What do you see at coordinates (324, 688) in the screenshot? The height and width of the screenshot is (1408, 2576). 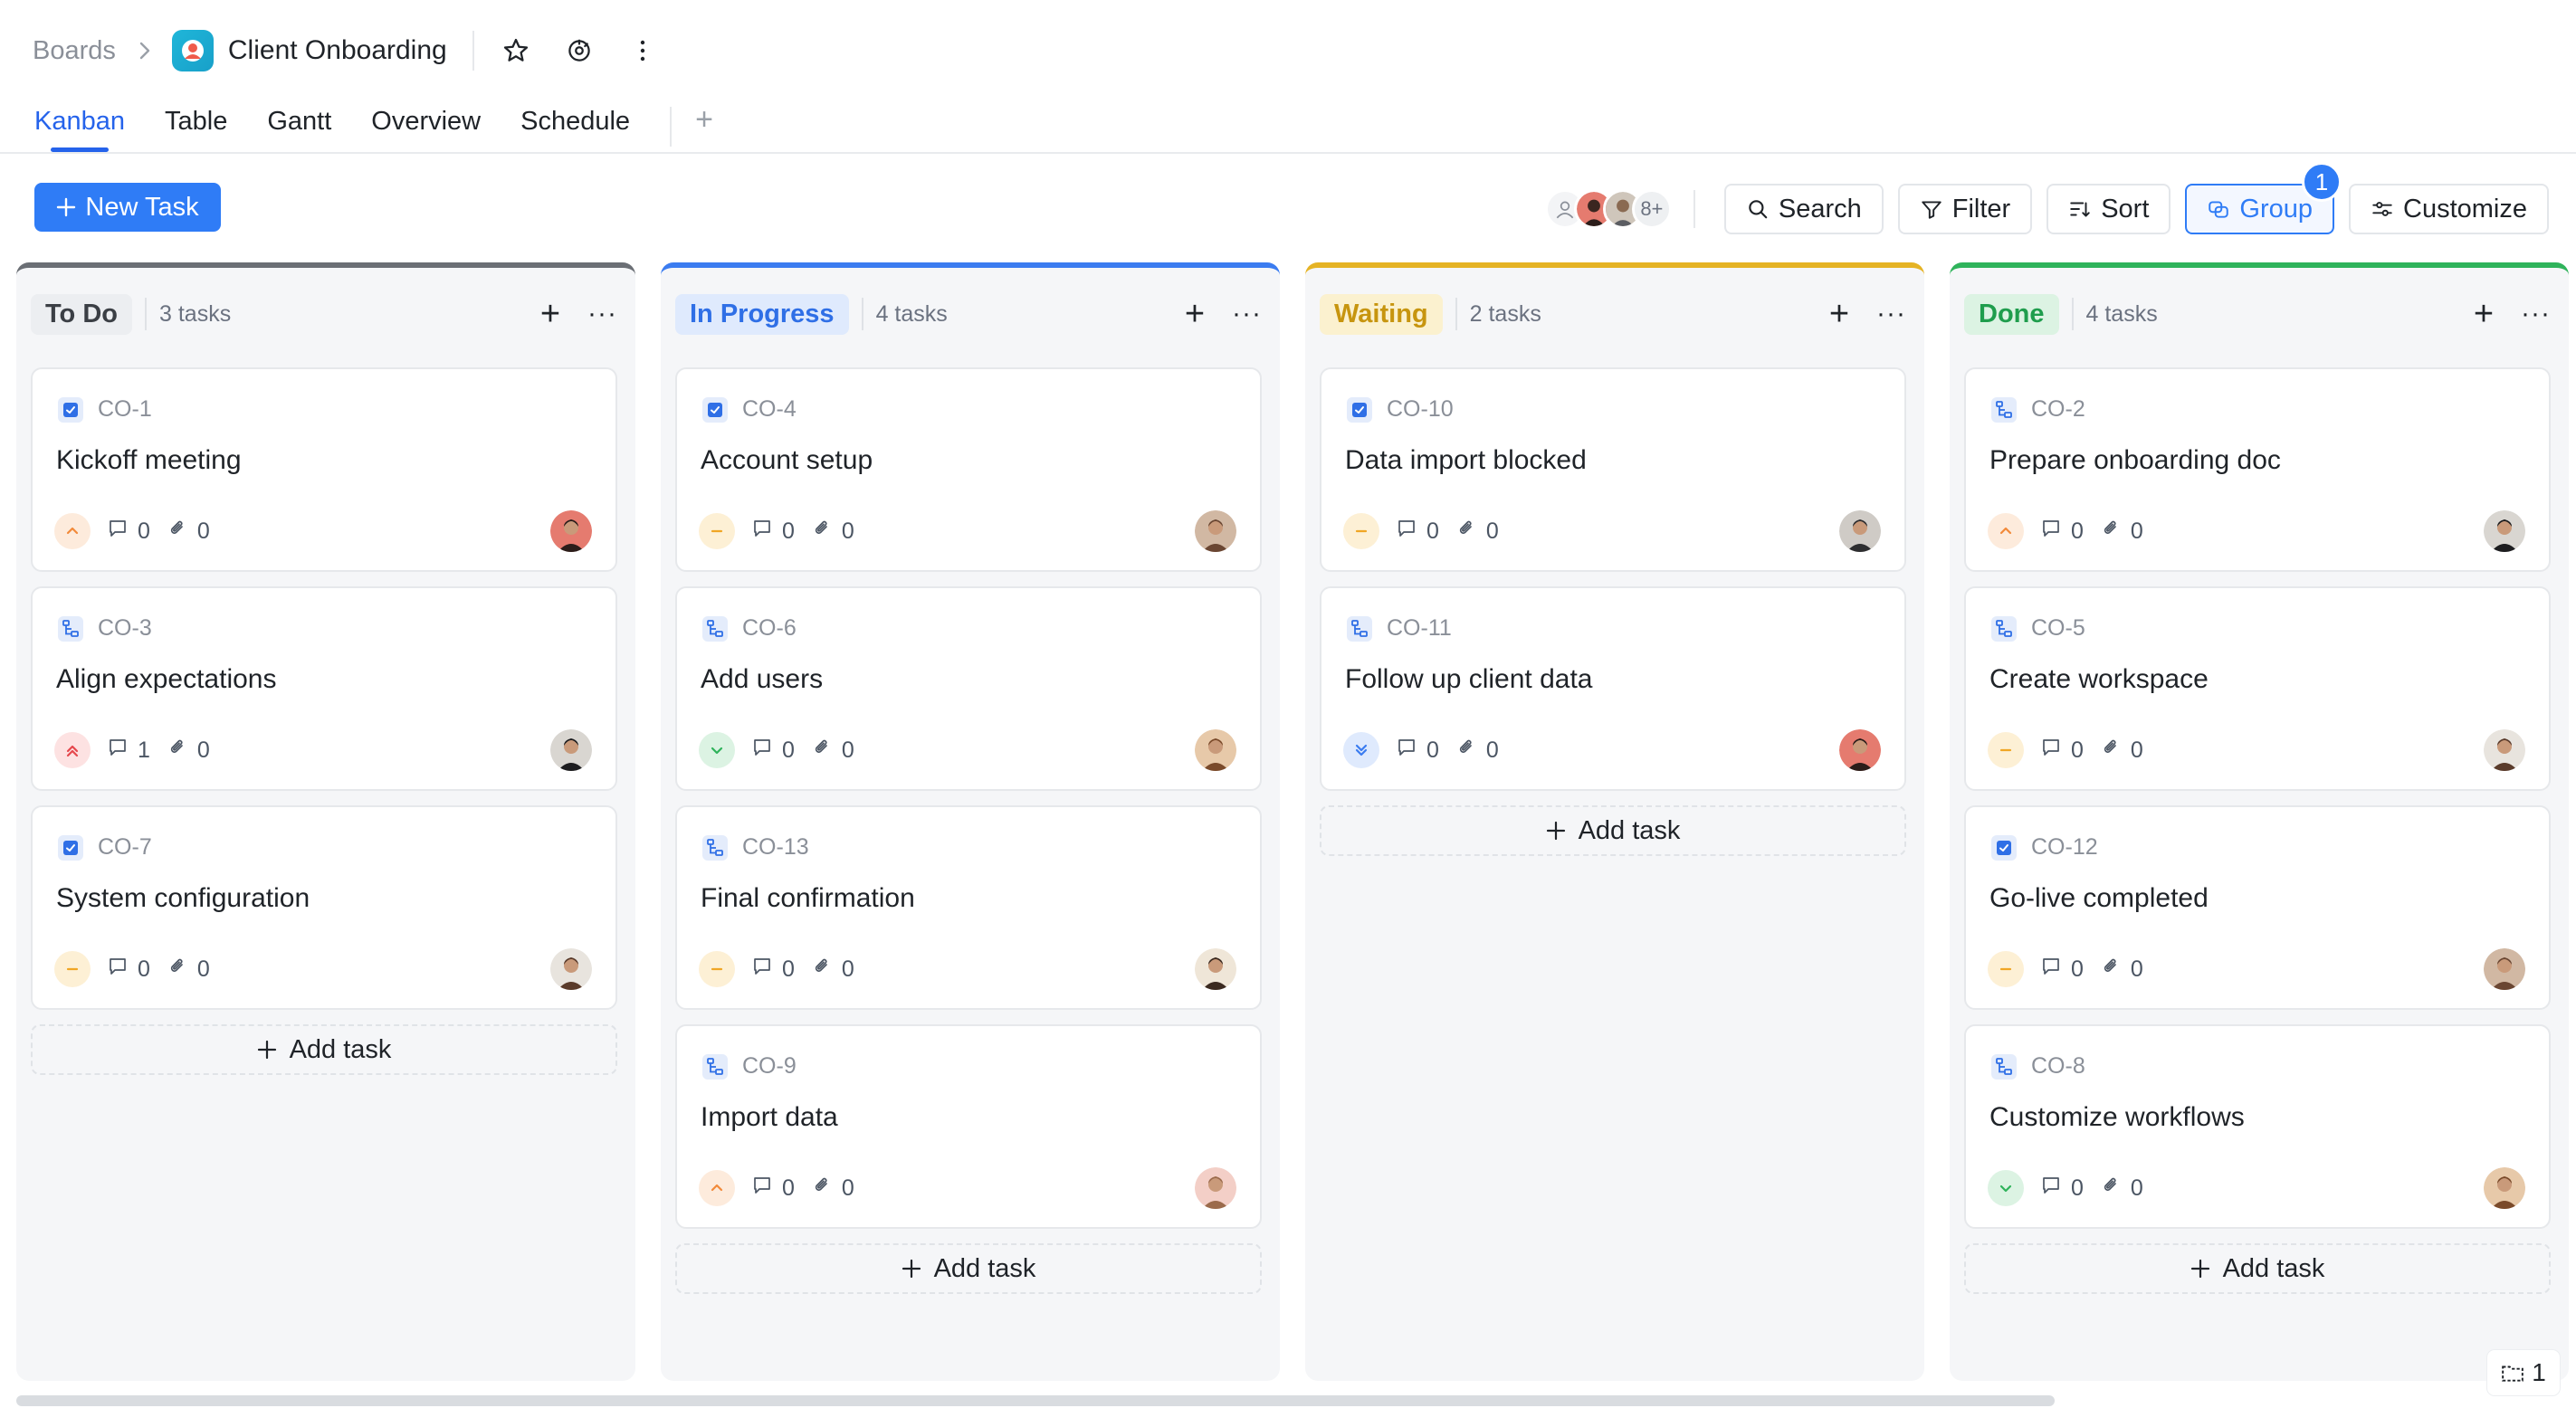 I see `task-card: CO-3 Align expectations 1 0` at bounding box center [324, 688].